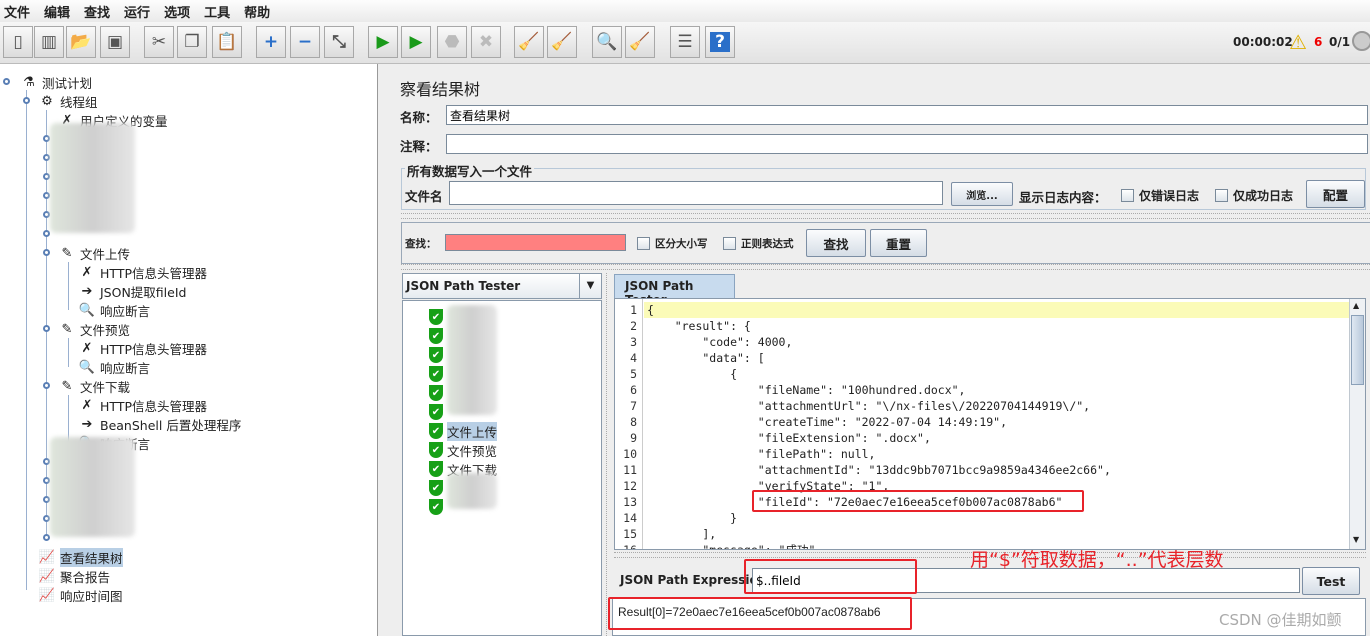 The image size is (1370, 636). What do you see at coordinates (217, 11) in the screenshot?
I see `menu-5: 工具` at bounding box center [217, 11].